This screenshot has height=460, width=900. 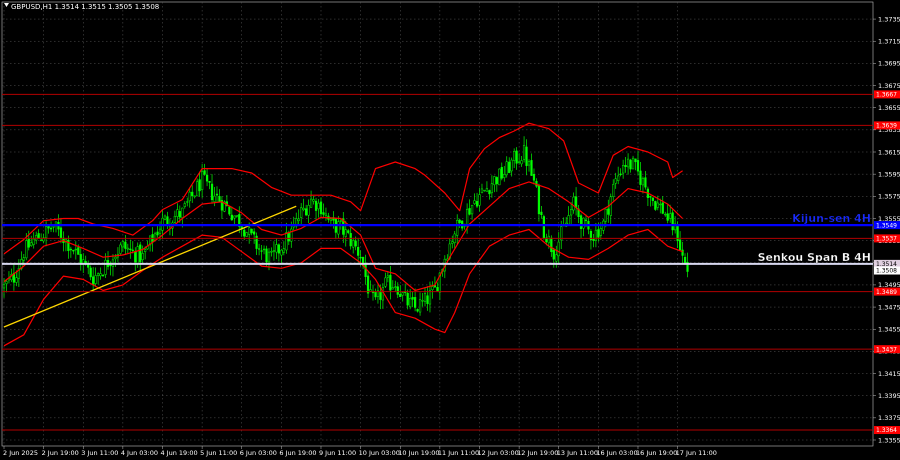 What do you see at coordinates (418, 453) in the screenshot?
I see `x-tick-label: 10 Jun 19:00` at bounding box center [418, 453].